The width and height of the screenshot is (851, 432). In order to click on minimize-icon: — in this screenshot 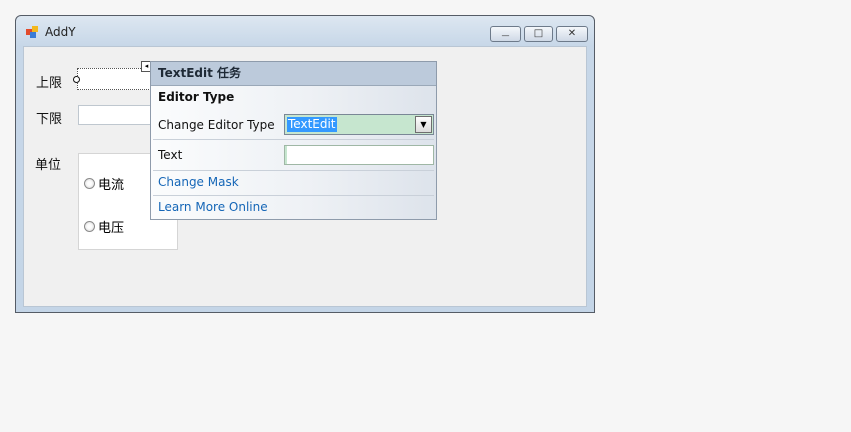, I will do `click(505, 35)`.